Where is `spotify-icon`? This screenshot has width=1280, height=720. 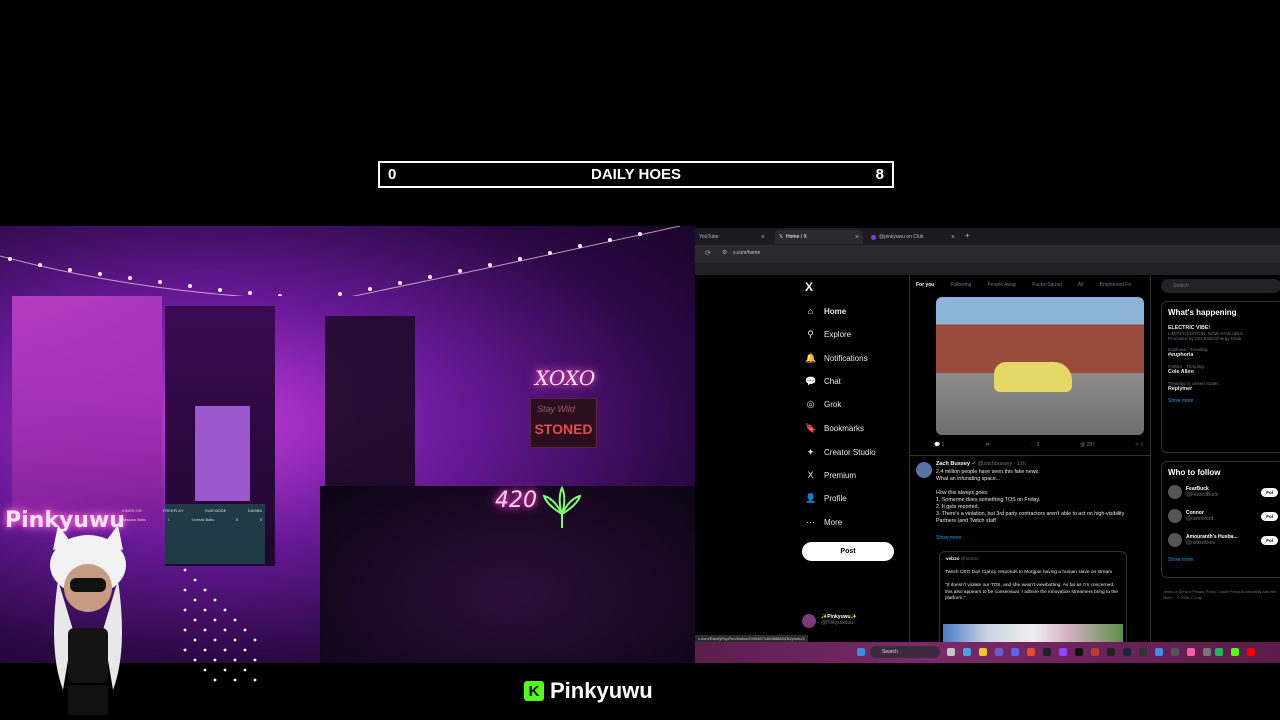 spotify-icon is located at coordinates (1219, 652).